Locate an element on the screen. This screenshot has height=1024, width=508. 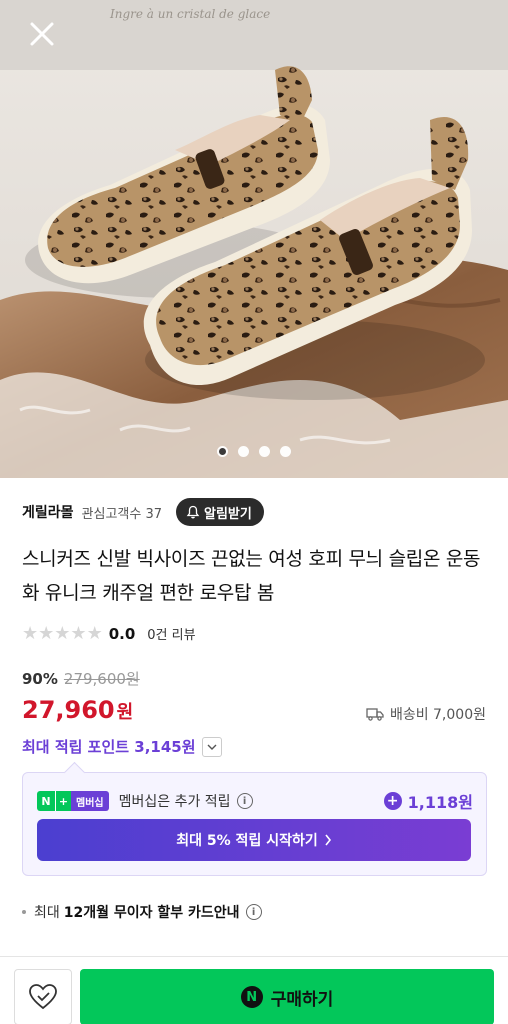
star-rating: ★ ★ ★ ★ ★ is located at coordinates (62, 633).